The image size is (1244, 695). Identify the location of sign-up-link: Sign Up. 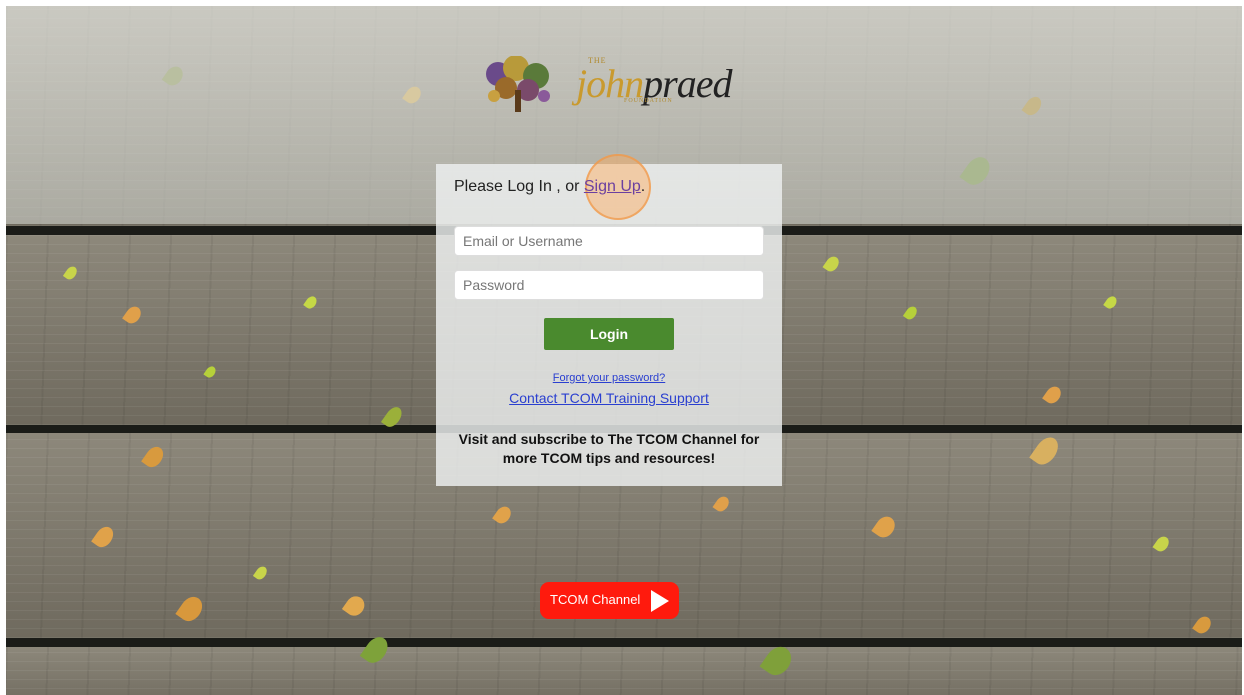
(612, 186).